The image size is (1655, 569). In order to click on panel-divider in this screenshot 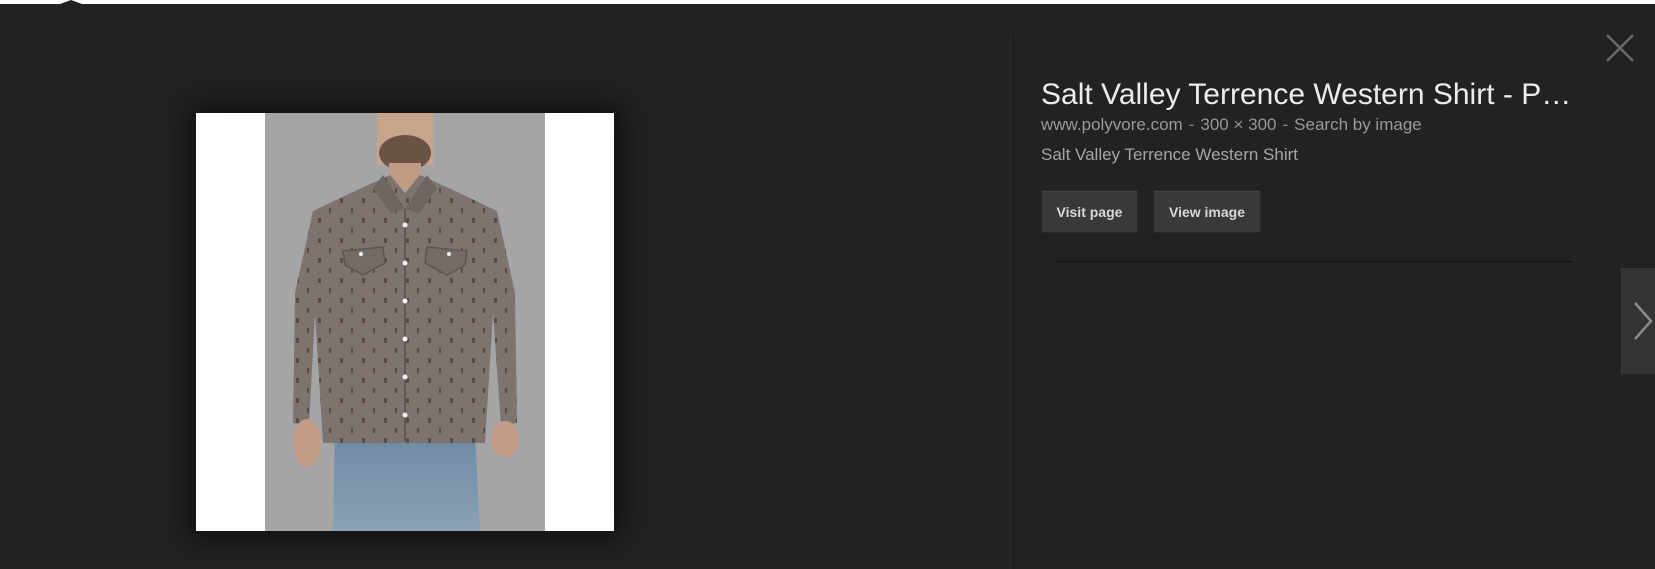, I will do `click(1013, 301)`.